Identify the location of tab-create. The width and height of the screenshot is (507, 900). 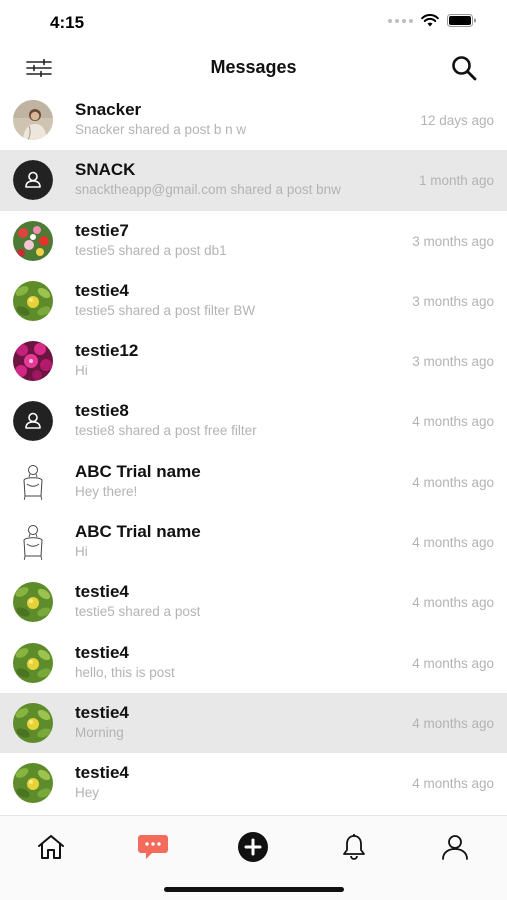
(253, 847).